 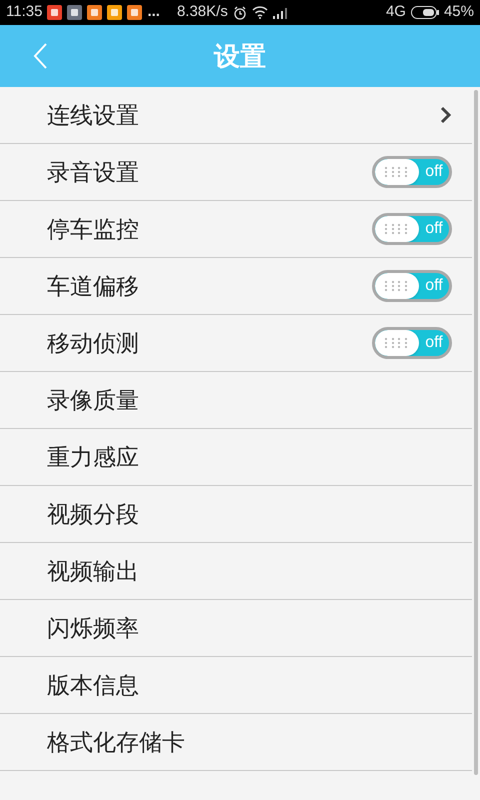 I want to click on settings-row: 录像质量, so click(x=236, y=400).